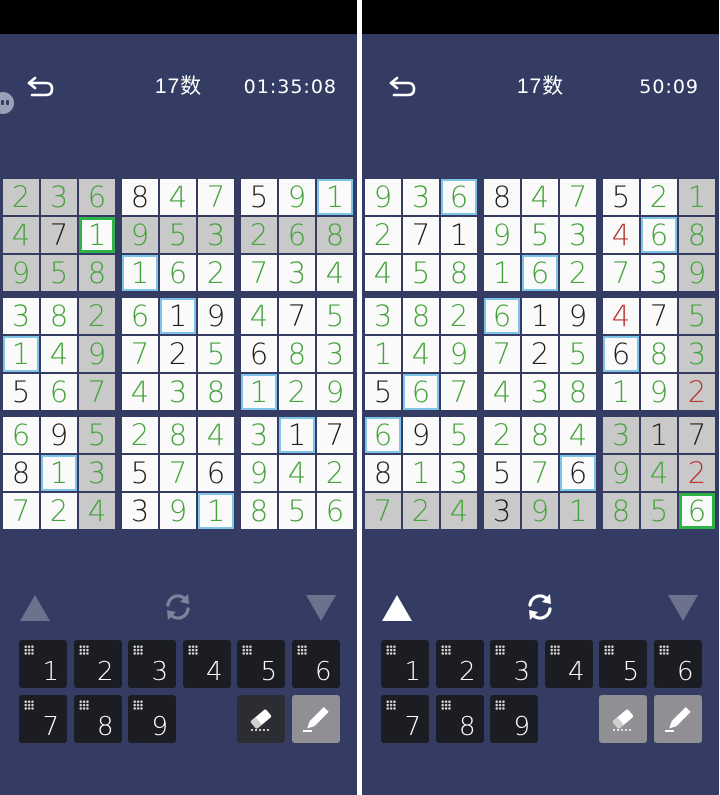 Image resolution: width=720 pixels, height=795 pixels. Describe the element at coordinates (397, 610) in the screenshot. I see `triangle-up-icon` at that location.